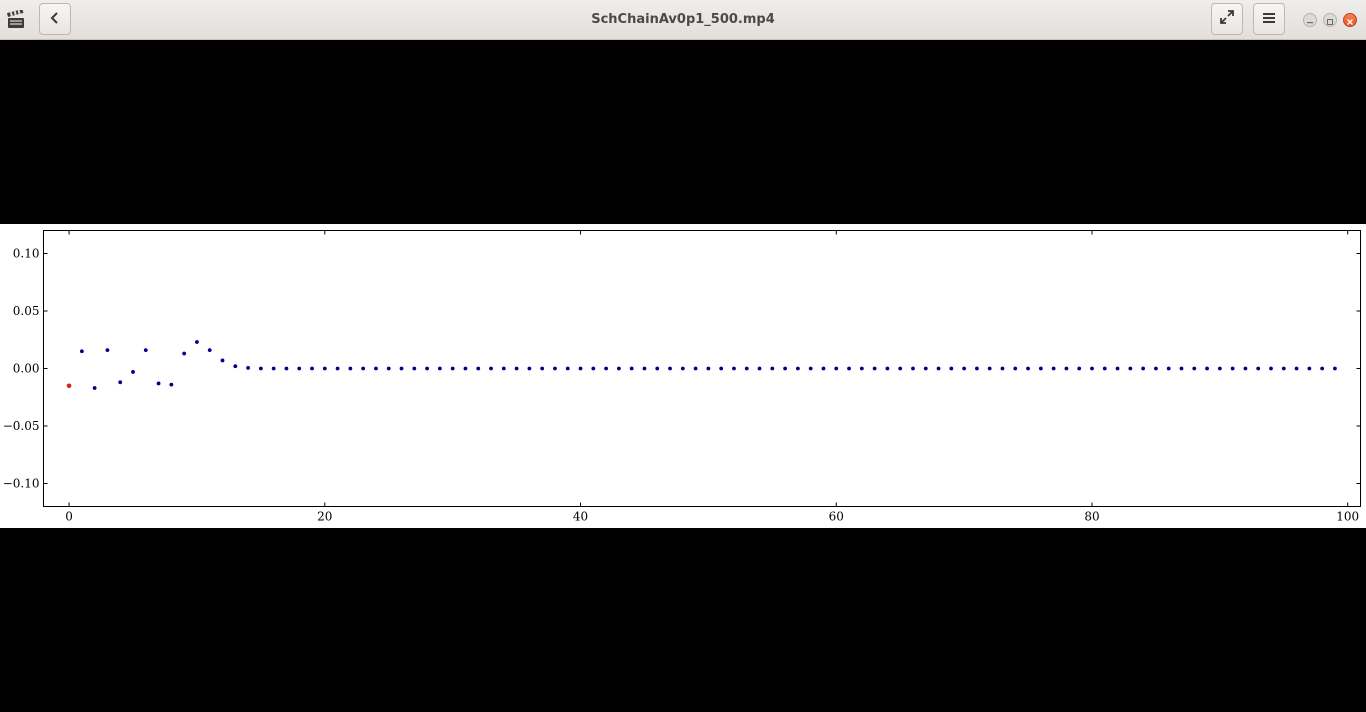 This screenshot has height=712, width=1366. What do you see at coordinates (21, 484) in the screenshot?
I see `y-tick-label: −0.10` at bounding box center [21, 484].